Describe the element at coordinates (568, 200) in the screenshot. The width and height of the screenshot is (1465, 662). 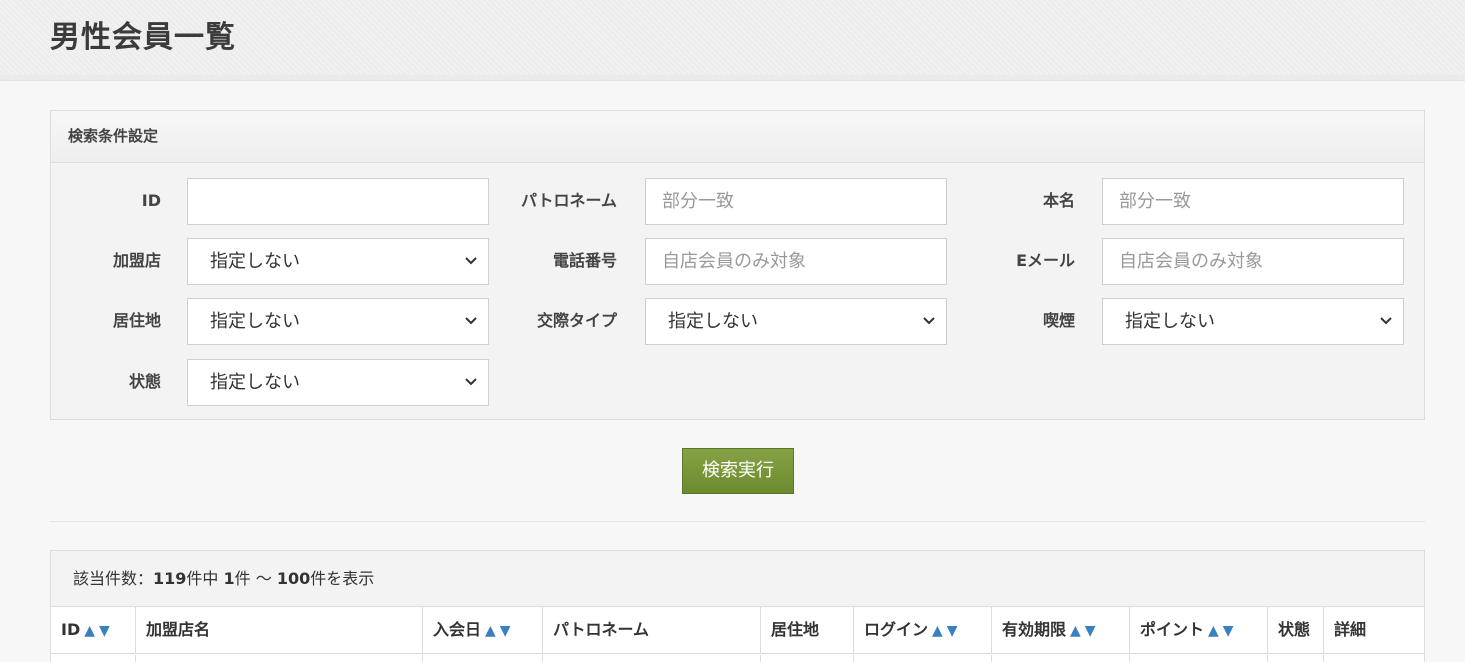
I see `patron-name-label: パトロネーム` at that location.